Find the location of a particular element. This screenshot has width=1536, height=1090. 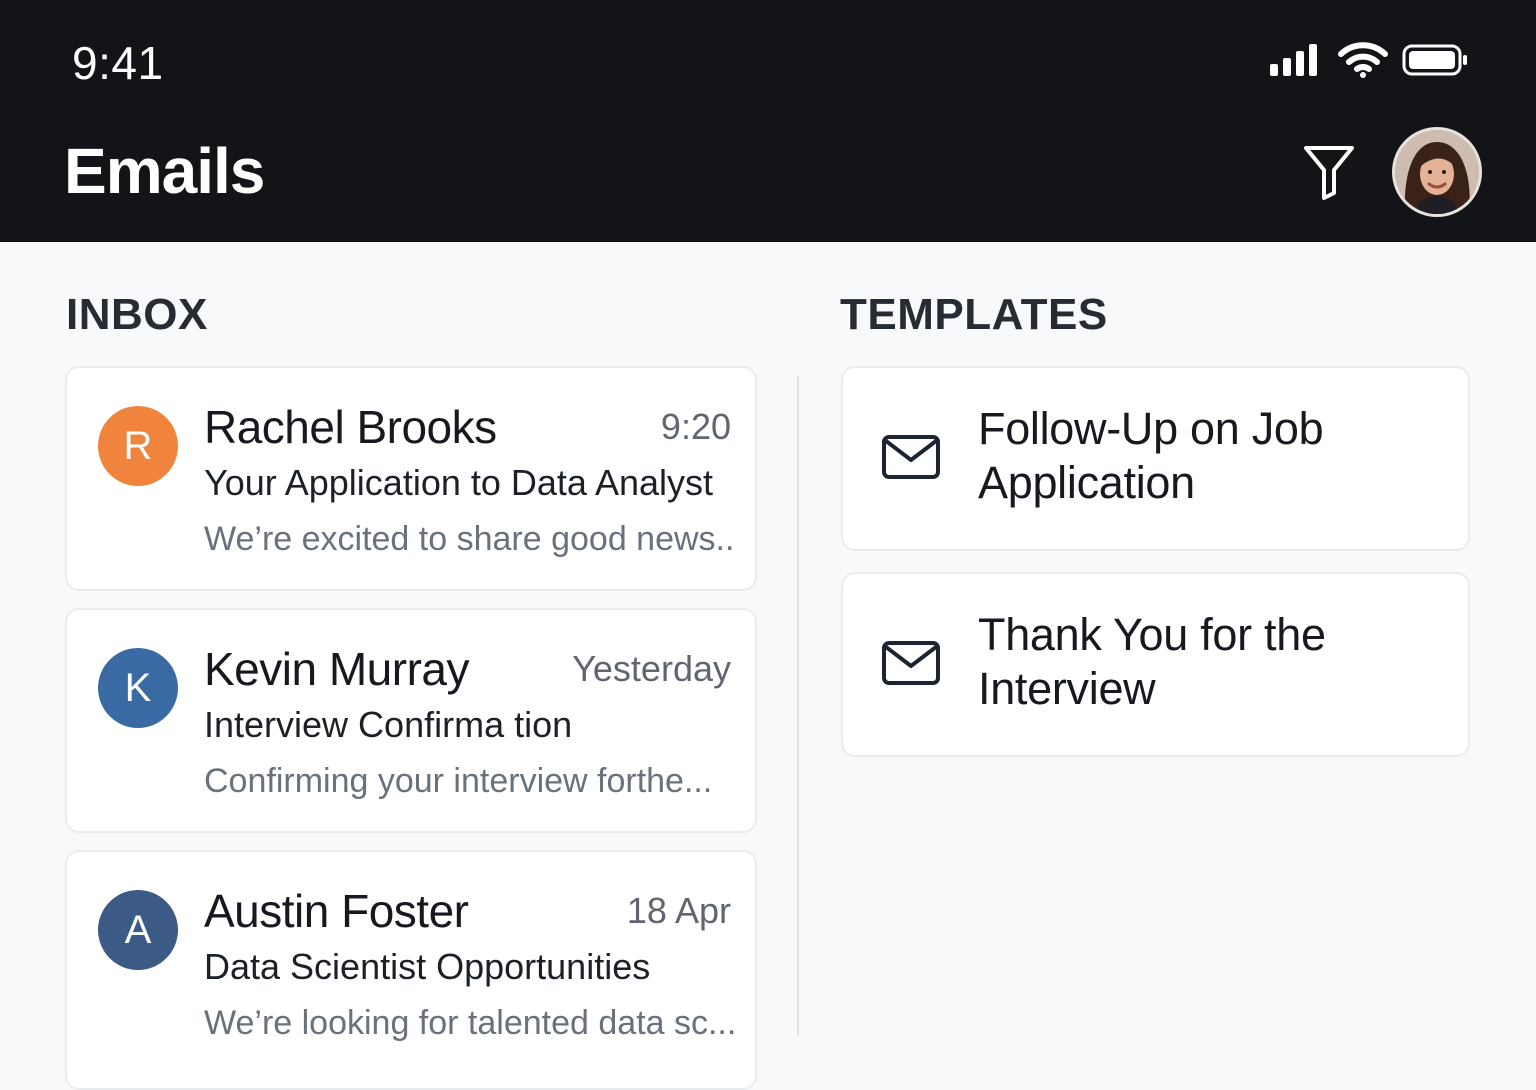

column-divider is located at coordinates (798, 706).